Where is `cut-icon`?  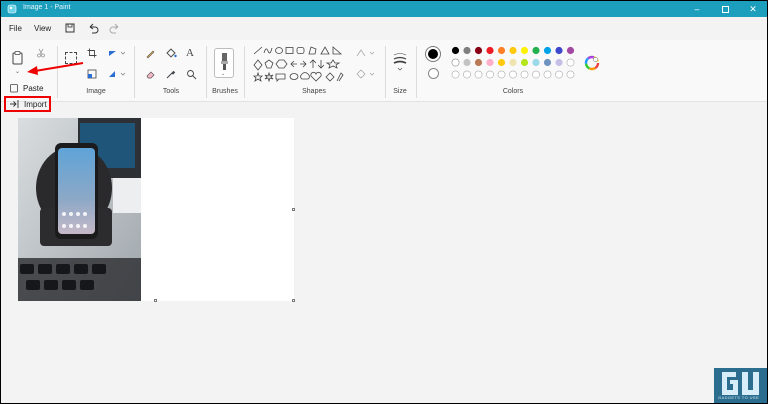
cut-icon is located at coordinates (41, 53).